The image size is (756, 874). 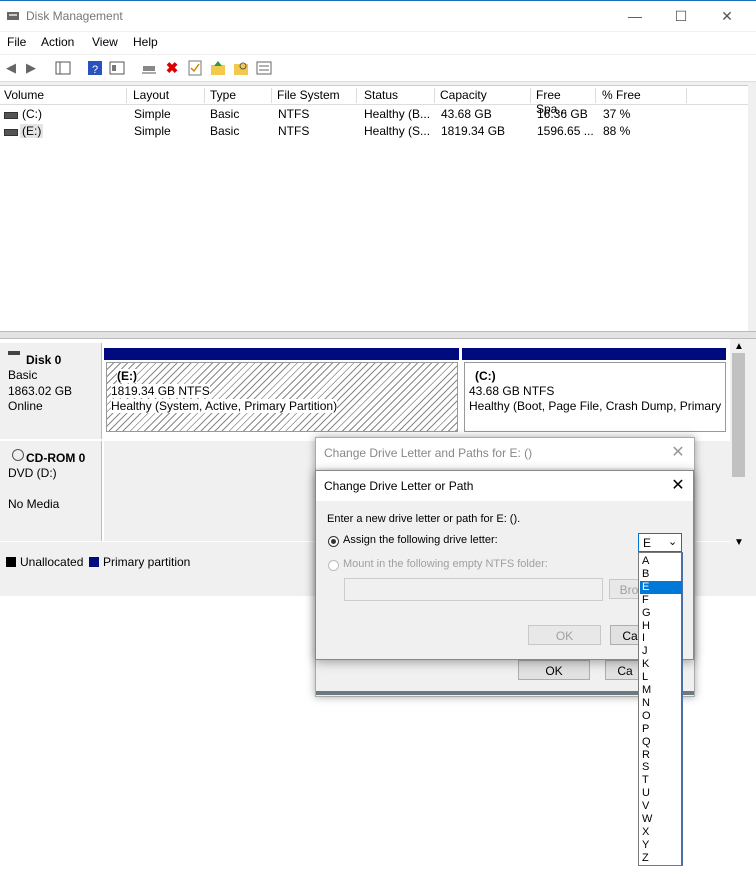 I want to click on drive-letter-option: U, so click(x=661, y=793).